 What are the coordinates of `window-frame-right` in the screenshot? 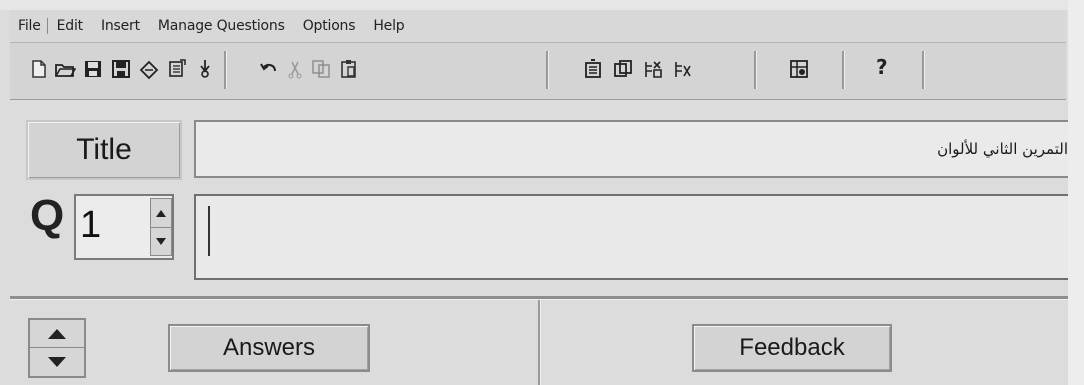 It's located at (1076, 192).